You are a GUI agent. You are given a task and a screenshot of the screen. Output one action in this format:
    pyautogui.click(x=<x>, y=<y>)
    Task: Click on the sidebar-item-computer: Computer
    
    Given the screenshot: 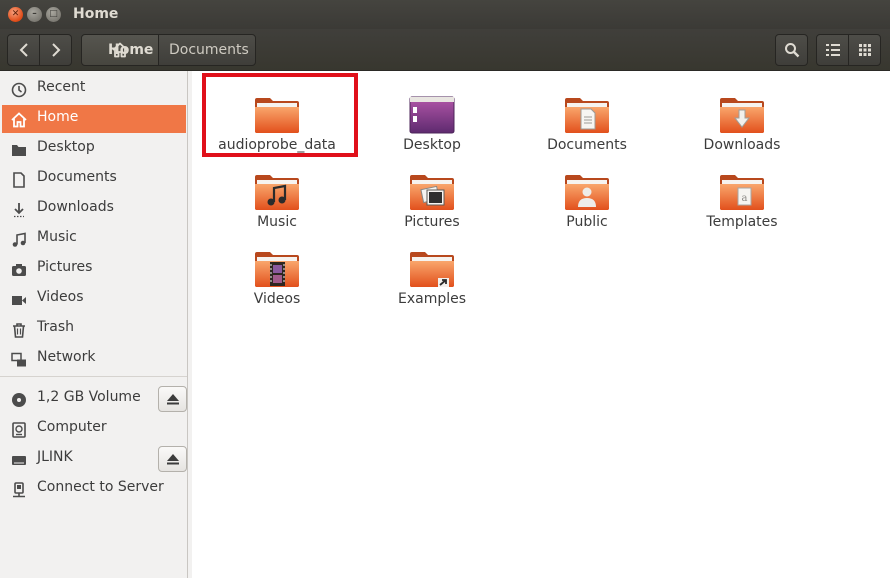 What is the action you would take?
    pyautogui.click(x=94, y=429)
    